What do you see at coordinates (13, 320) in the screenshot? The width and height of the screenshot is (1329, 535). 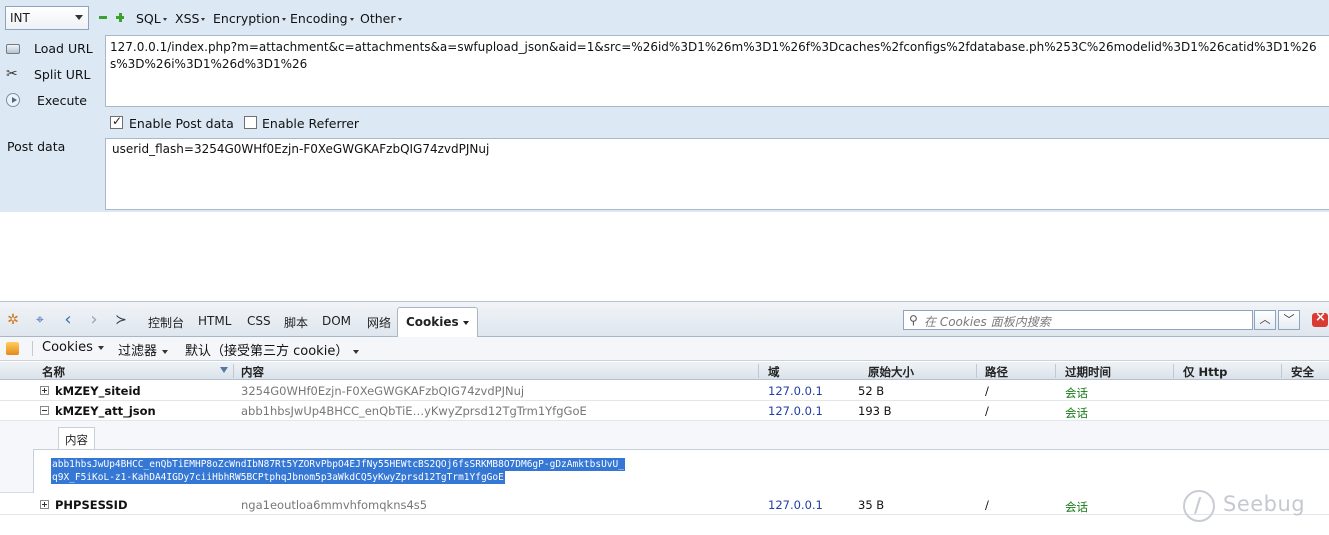 I see `firebug-icon: ✲` at bounding box center [13, 320].